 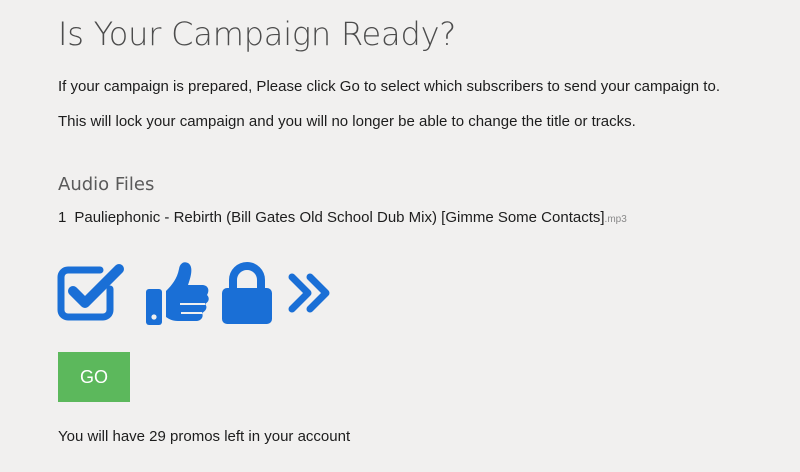 What do you see at coordinates (247, 293) in the screenshot?
I see `lock-icon` at bounding box center [247, 293].